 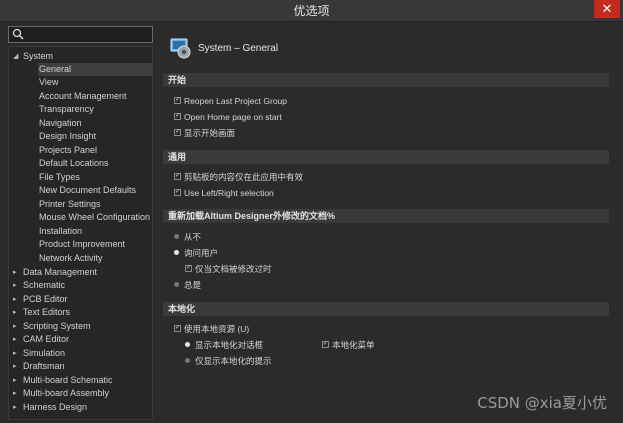 What do you see at coordinates (386, 216) in the screenshot?
I see `section-header-reload: 重新加载Altium Designer外修改的文档%` at bounding box center [386, 216].